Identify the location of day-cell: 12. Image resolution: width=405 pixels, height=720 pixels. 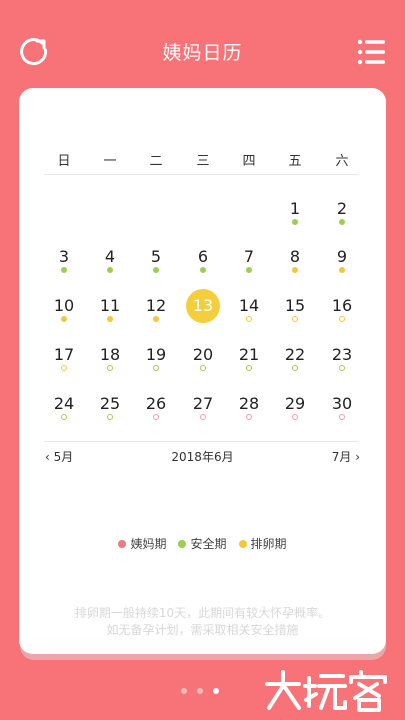
(156, 305).